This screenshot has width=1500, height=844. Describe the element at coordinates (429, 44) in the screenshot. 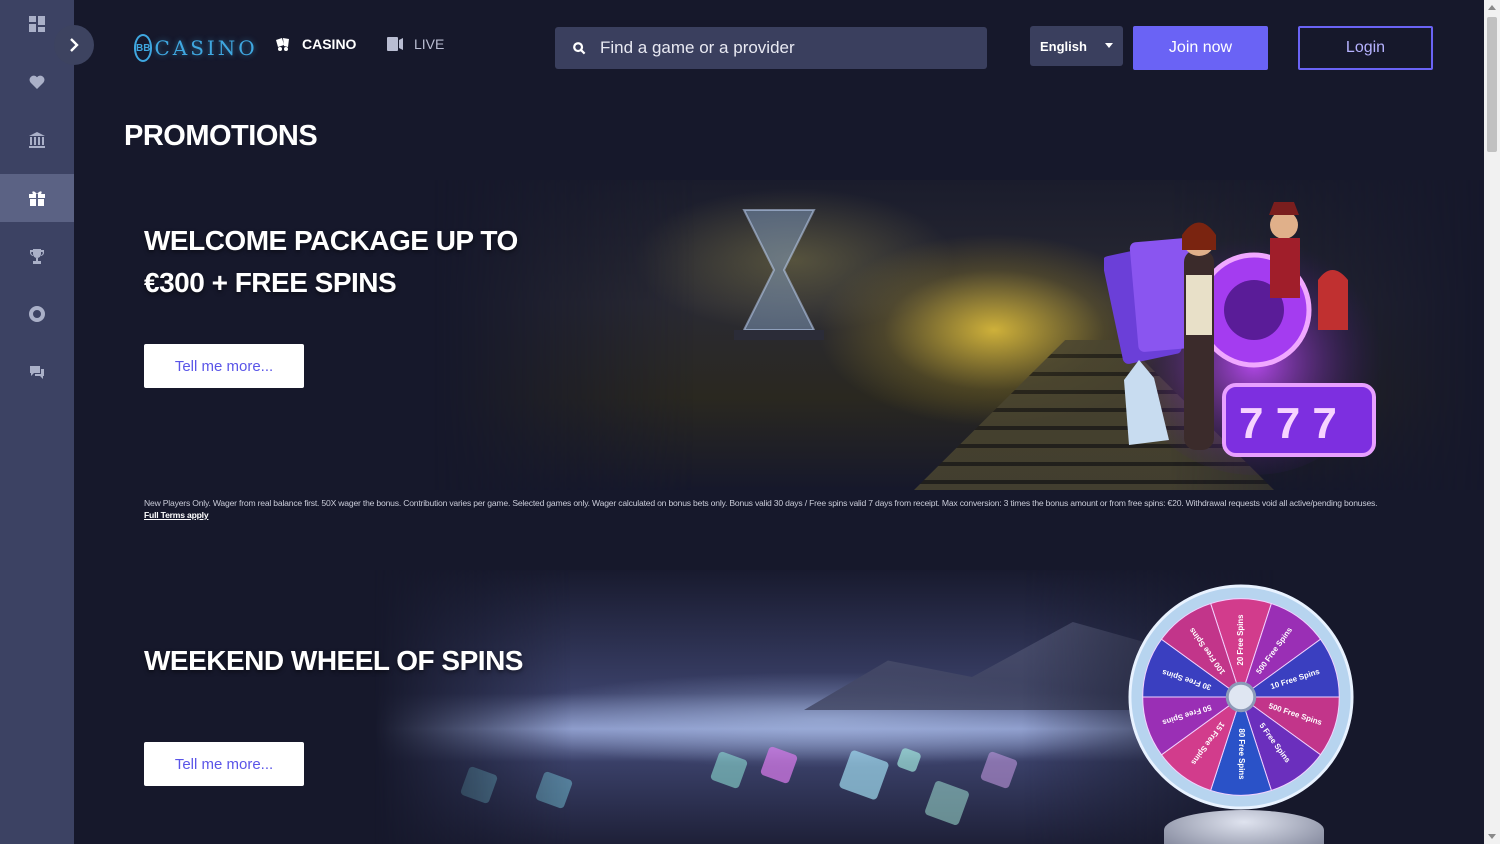

I see `nav-live-label: LIVE` at that location.